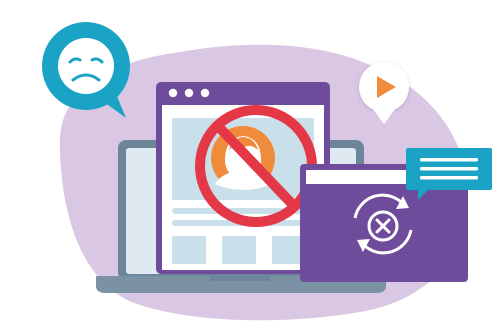  What do you see at coordinates (86, 70) in the screenshot?
I see `sad-face-speech-bubble-icon` at bounding box center [86, 70].